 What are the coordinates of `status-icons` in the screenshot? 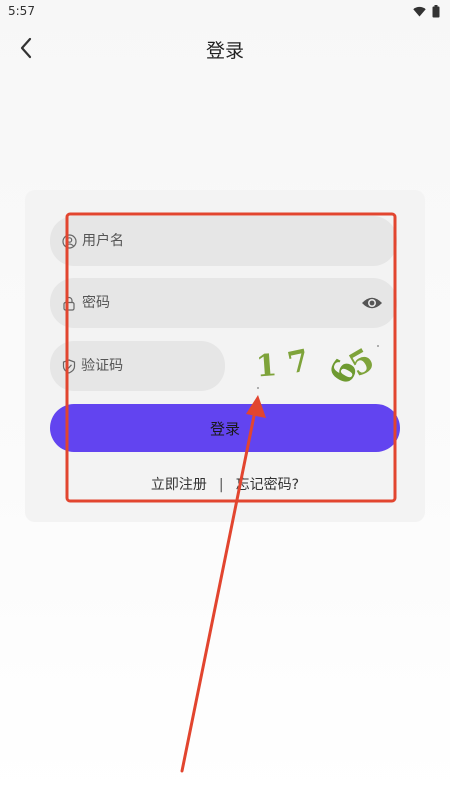 It's located at (426, 11).